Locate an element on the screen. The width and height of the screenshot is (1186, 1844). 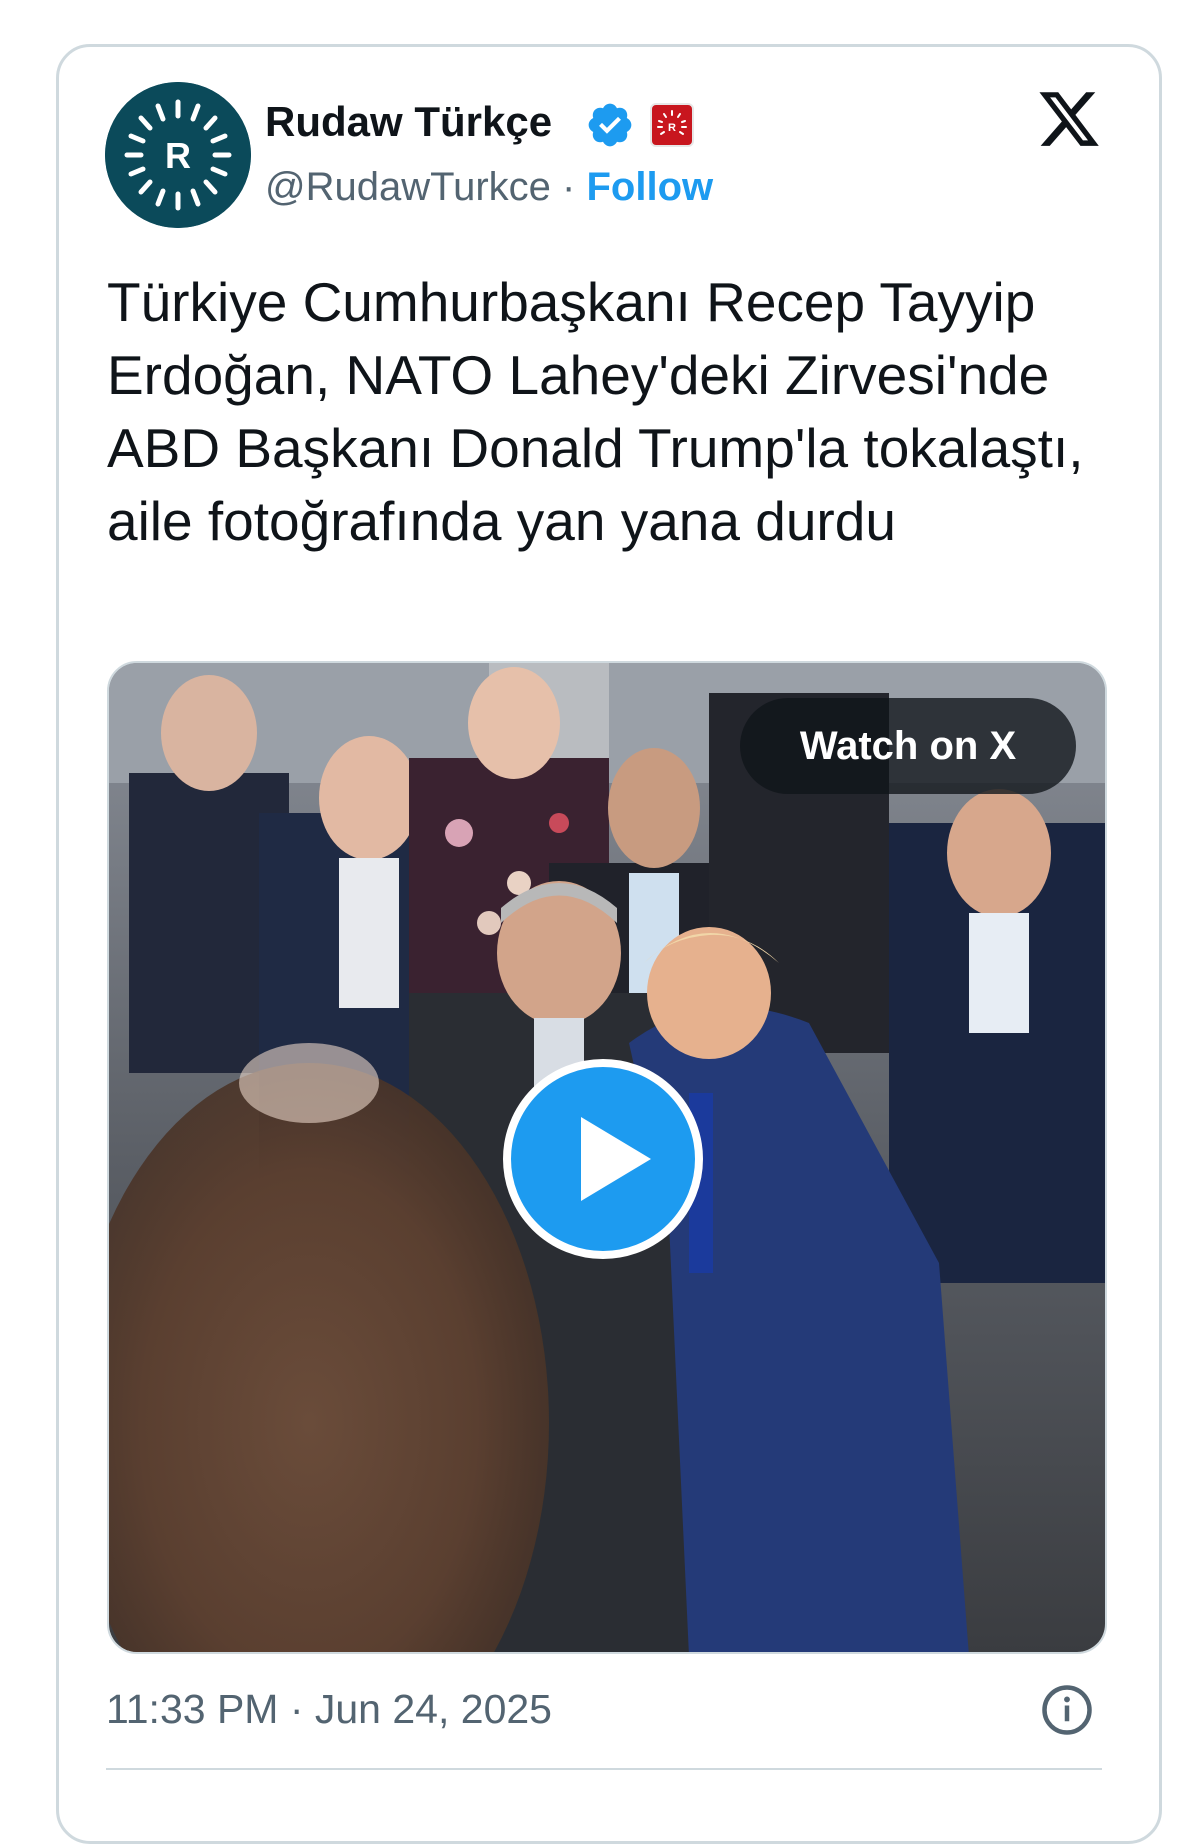
author-avatar: R is located at coordinates (178, 155).